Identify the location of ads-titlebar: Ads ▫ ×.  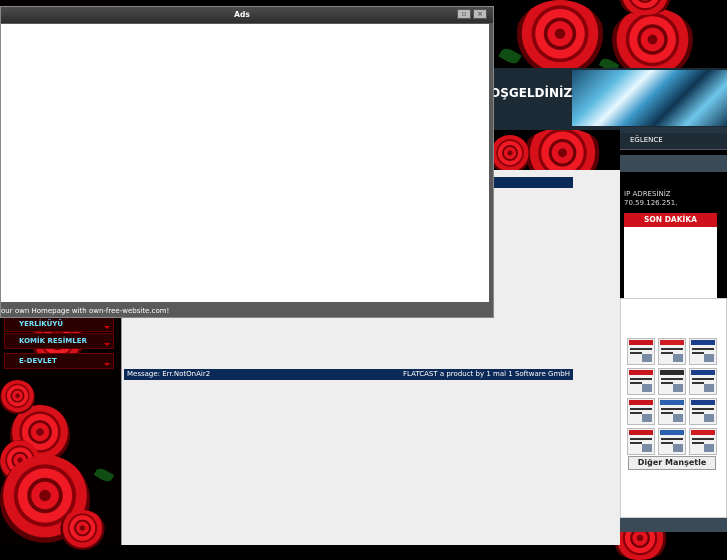
(247, 15).